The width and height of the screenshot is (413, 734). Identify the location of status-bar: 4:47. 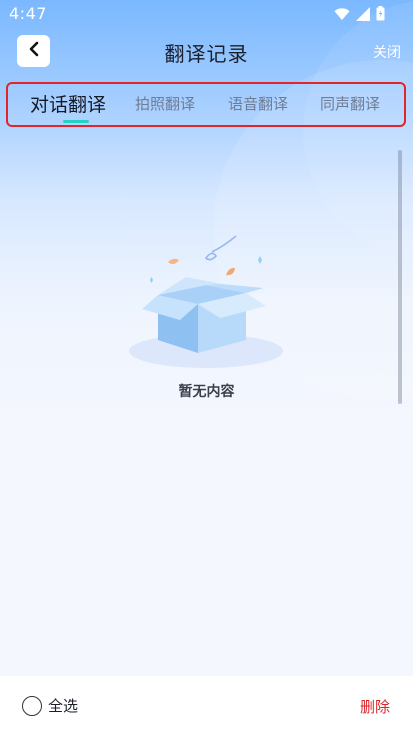
(206, 14).